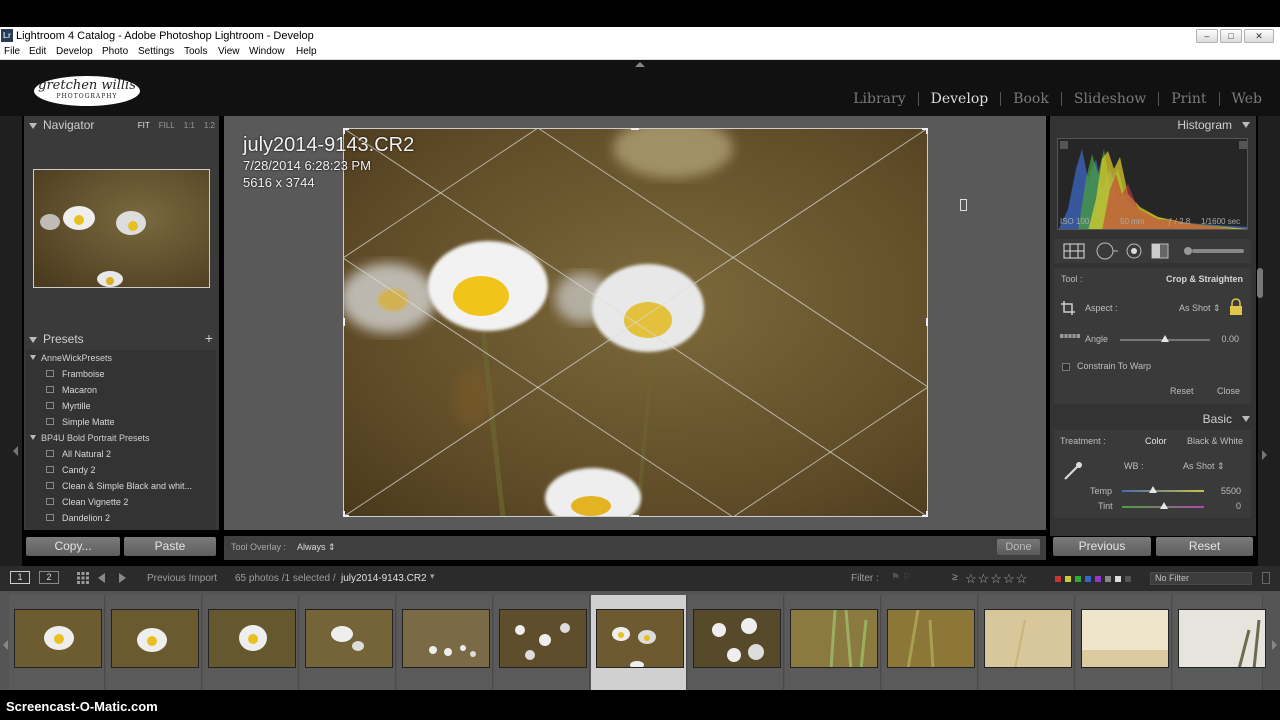 The image size is (1280, 720). What do you see at coordinates (5, 645) in the screenshot?
I see `filmstrip-scroll-left-icon` at bounding box center [5, 645].